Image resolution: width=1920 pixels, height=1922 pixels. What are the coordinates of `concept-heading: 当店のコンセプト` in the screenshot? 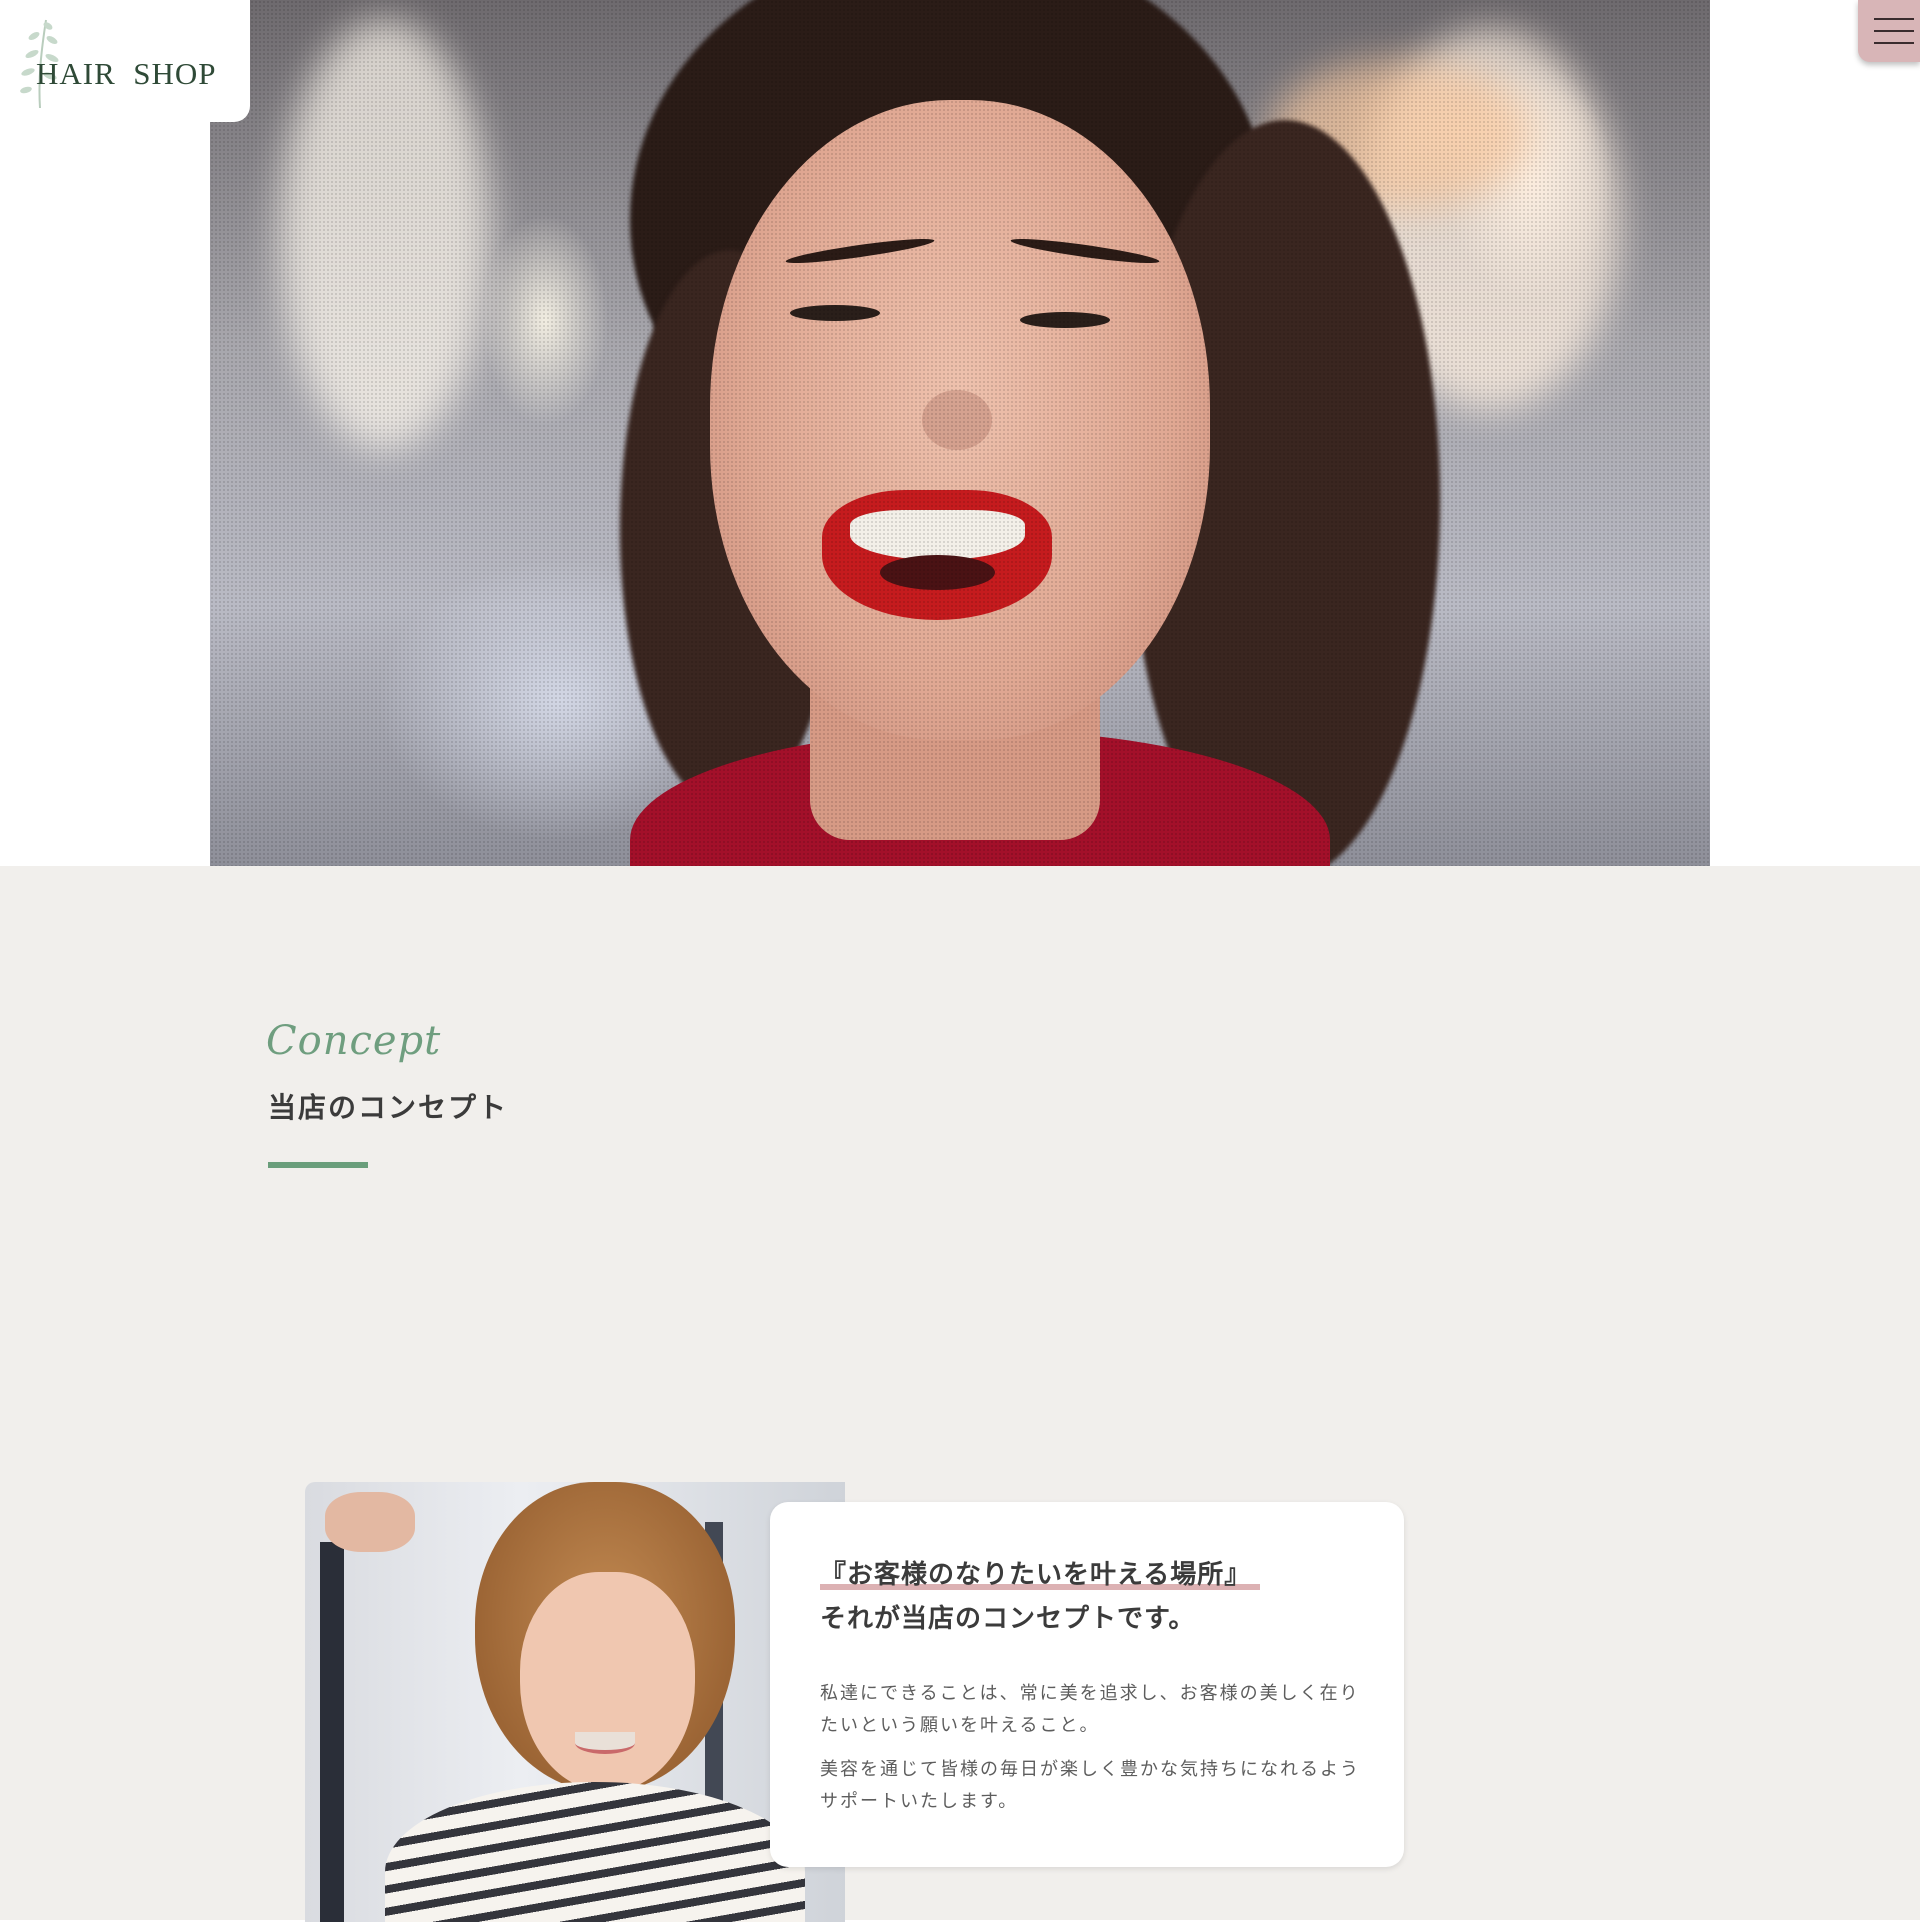 It's located at (388, 1107).